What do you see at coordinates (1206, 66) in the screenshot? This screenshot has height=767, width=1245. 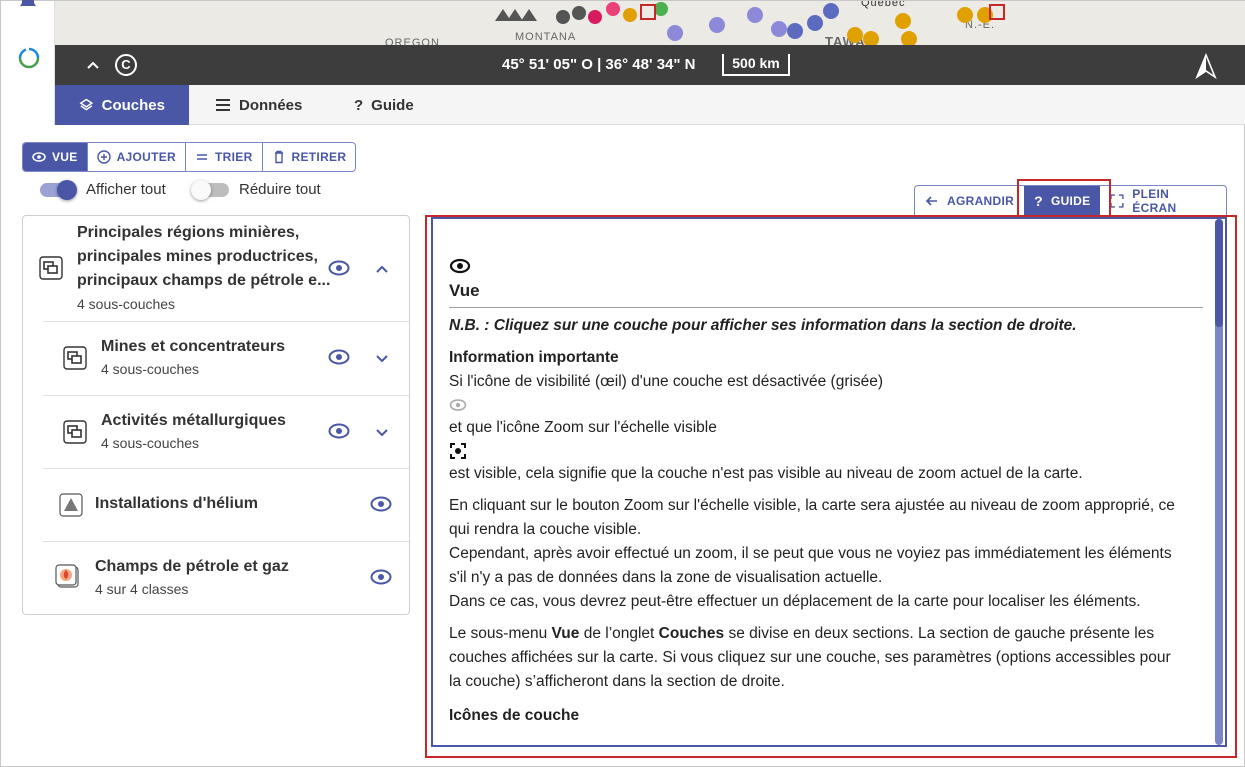 I see `north-arrow-icon` at bounding box center [1206, 66].